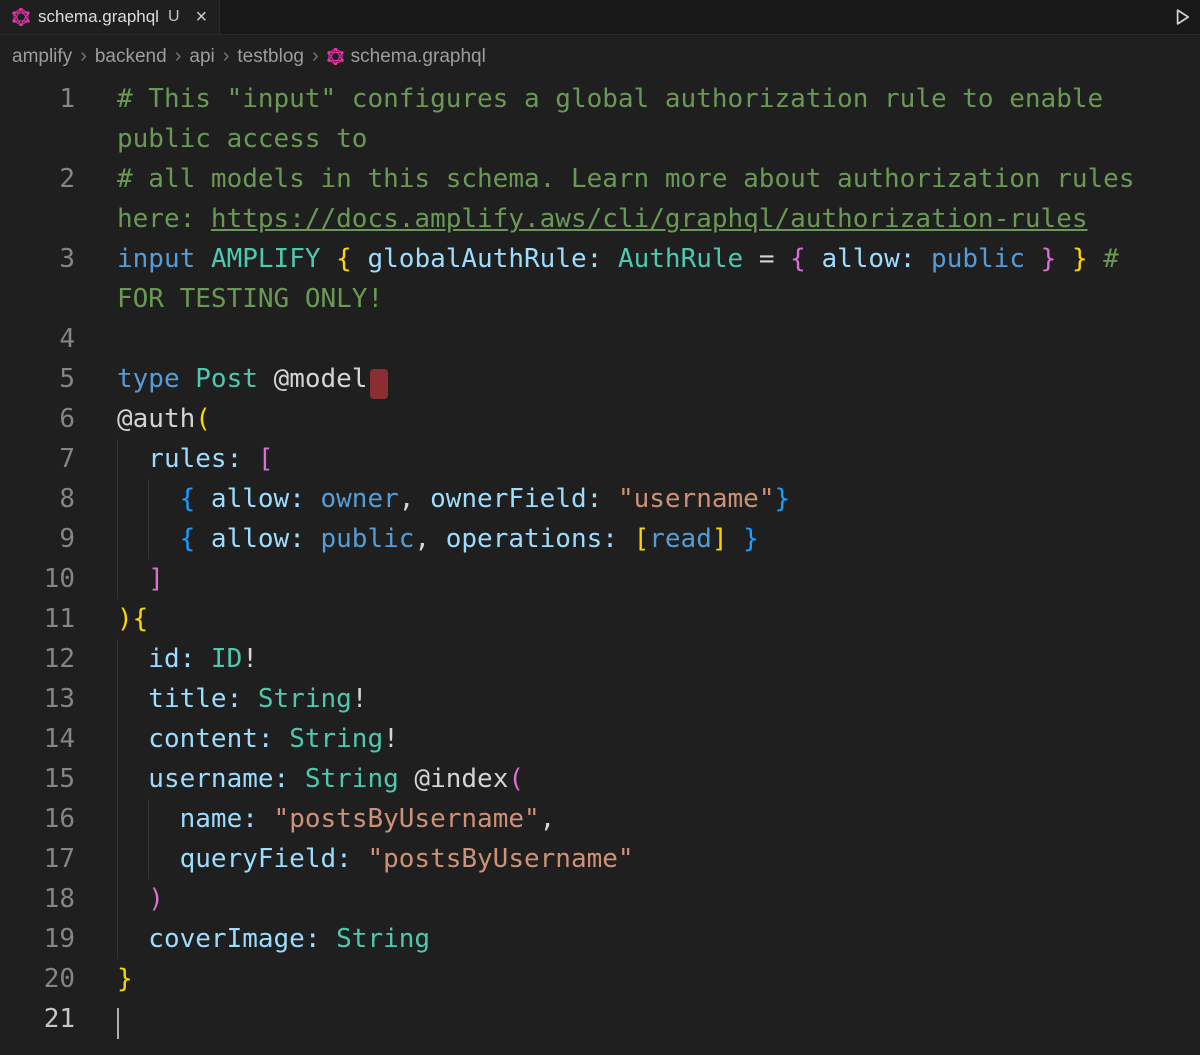 This screenshot has height=1055, width=1200. What do you see at coordinates (59, 579) in the screenshot?
I see `line-number: 10` at bounding box center [59, 579].